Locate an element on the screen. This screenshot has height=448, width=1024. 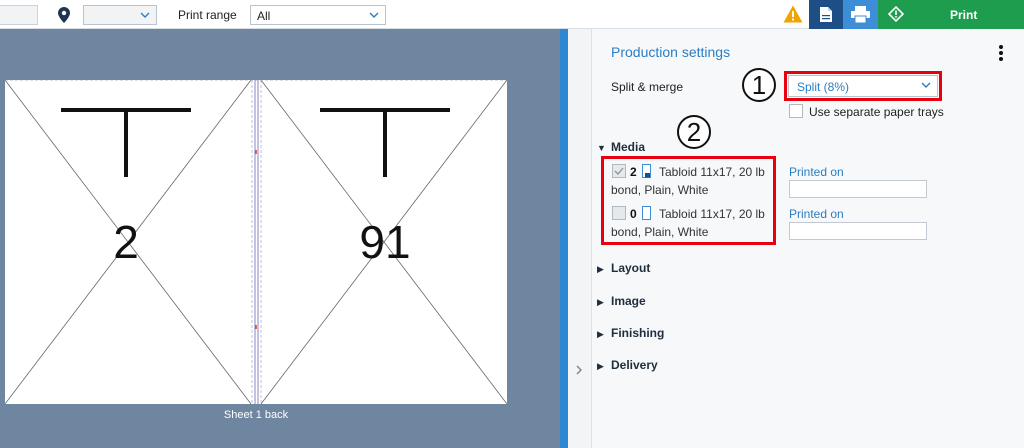
splitter-bar is located at coordinates (564, 238).